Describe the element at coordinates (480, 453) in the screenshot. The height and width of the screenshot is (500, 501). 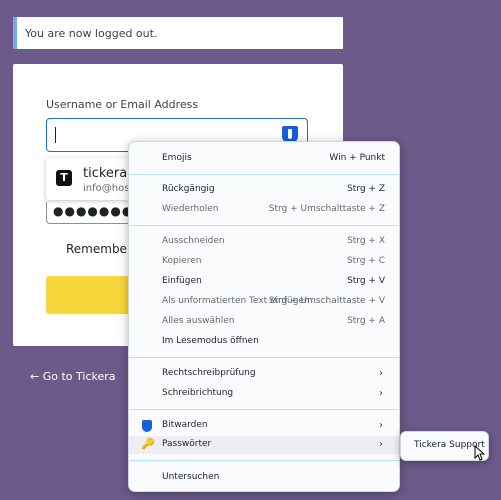
I see `mouse-cursor-icon` at that location.